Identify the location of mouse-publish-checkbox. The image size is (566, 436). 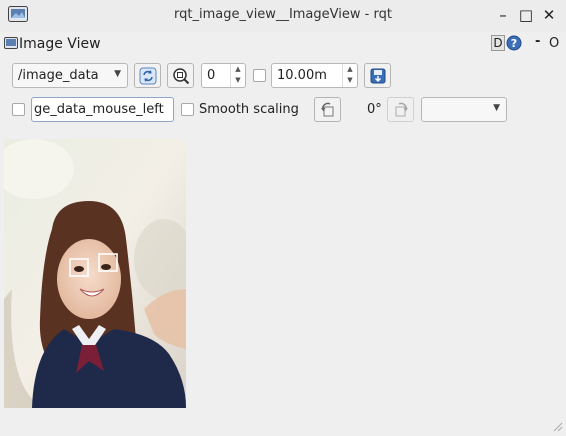
(18, 109).